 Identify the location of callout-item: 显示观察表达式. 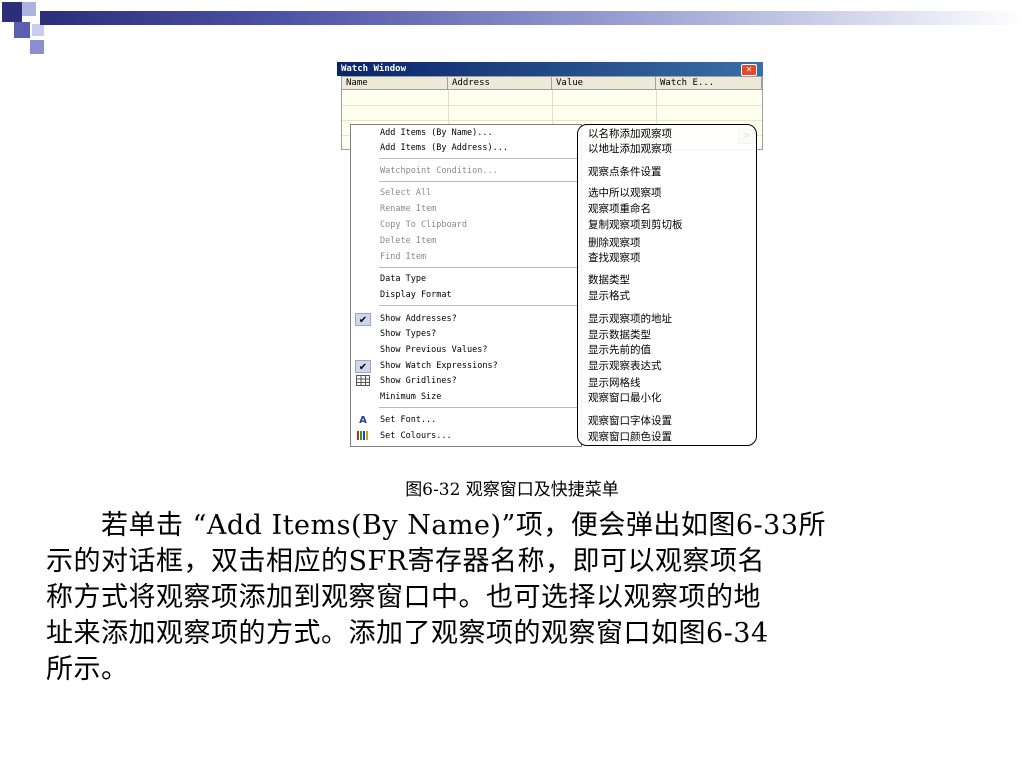
(625, 366).